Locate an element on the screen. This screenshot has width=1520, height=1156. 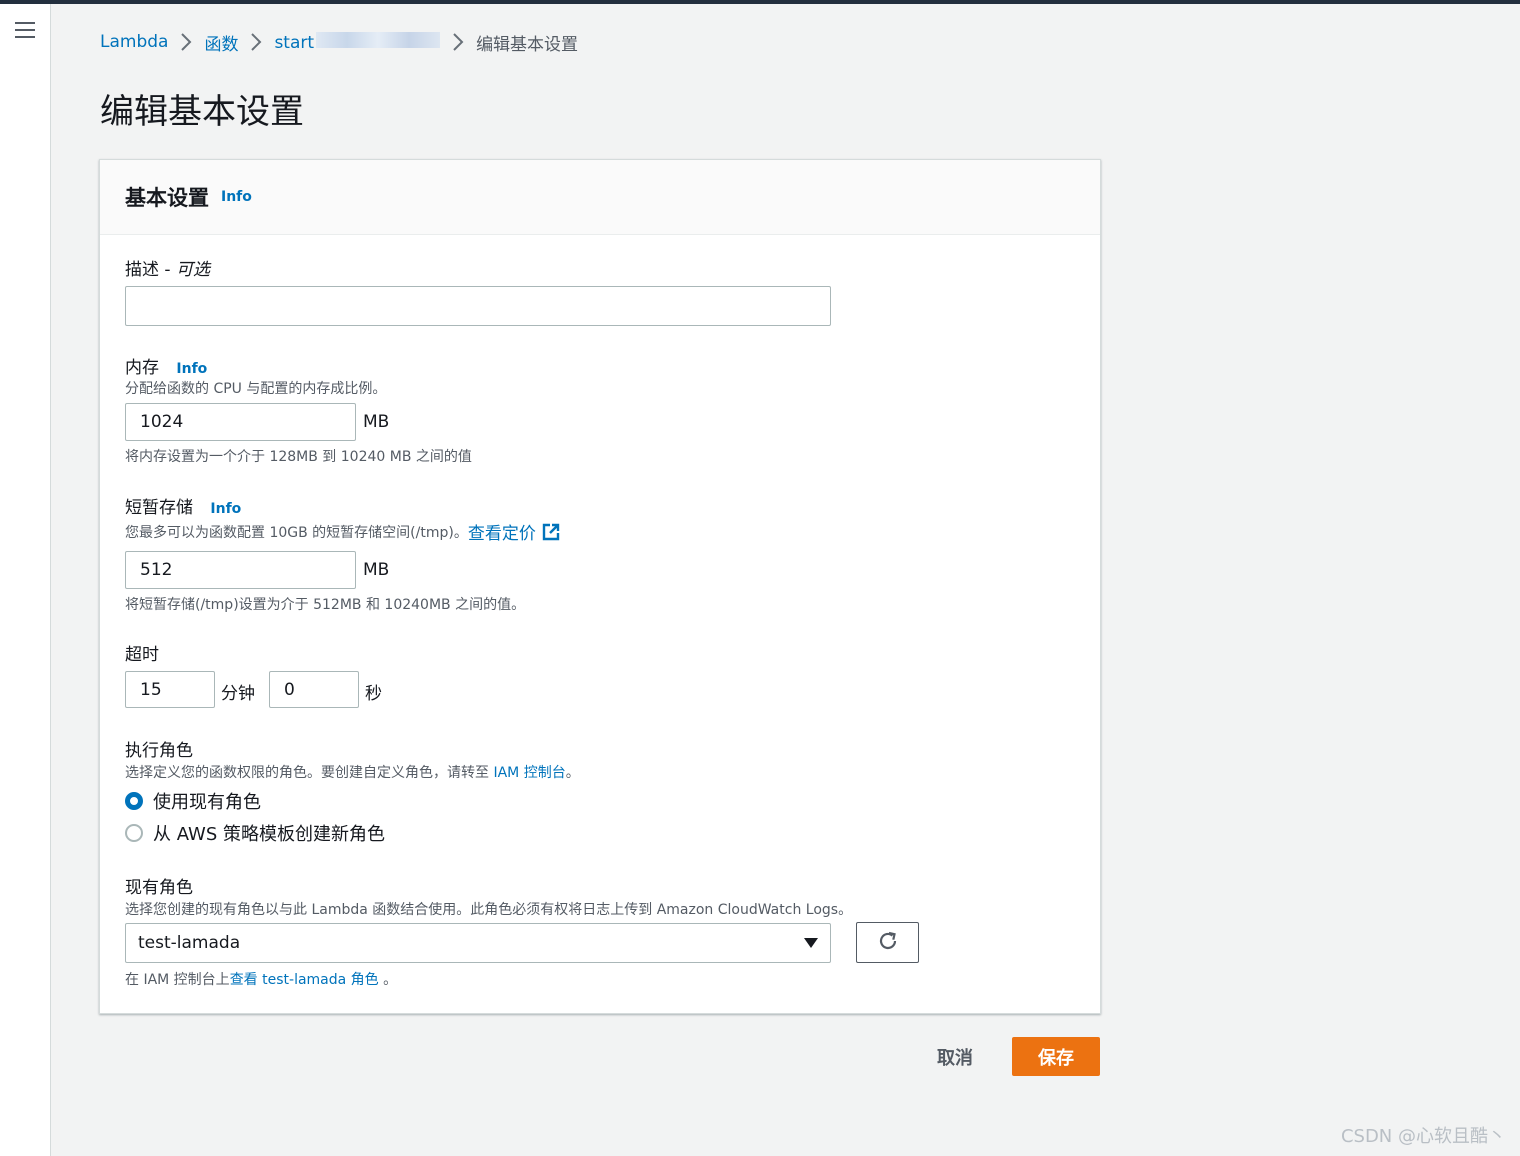
redacted-blur is located at coordinates (378, 39).